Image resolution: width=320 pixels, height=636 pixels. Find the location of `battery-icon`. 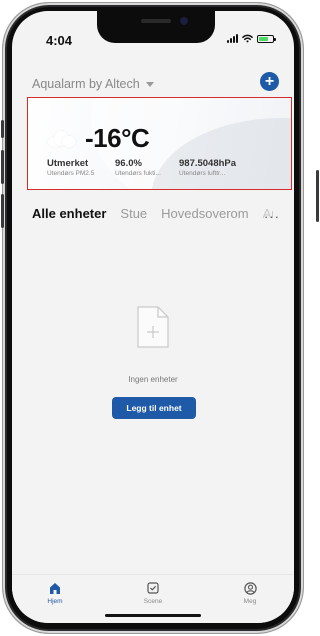

battery-icon is located at coordinates (266, 38).